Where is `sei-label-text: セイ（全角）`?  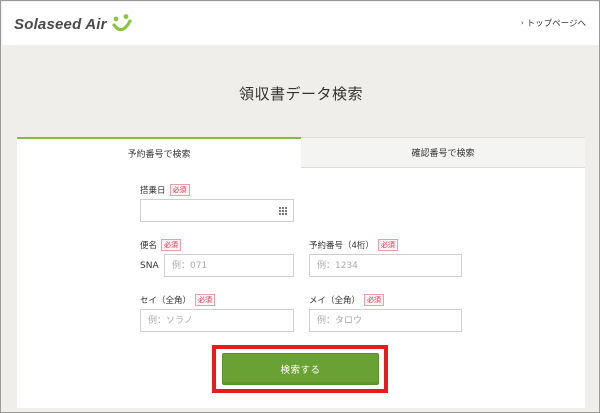
sei-label-text: セイ（全角） is located at coordinates (166, 301).